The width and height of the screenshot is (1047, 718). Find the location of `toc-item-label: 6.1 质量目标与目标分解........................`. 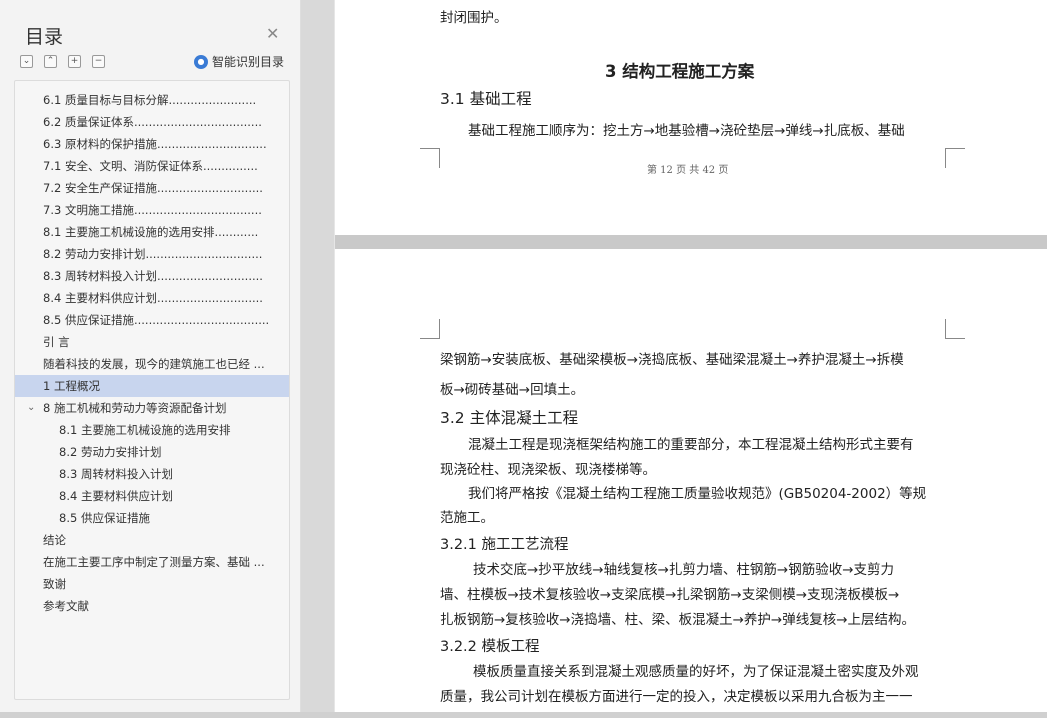

toc-item-label: 6.1 质量目标与目标分解........................ is located at coordinates (150, 100).